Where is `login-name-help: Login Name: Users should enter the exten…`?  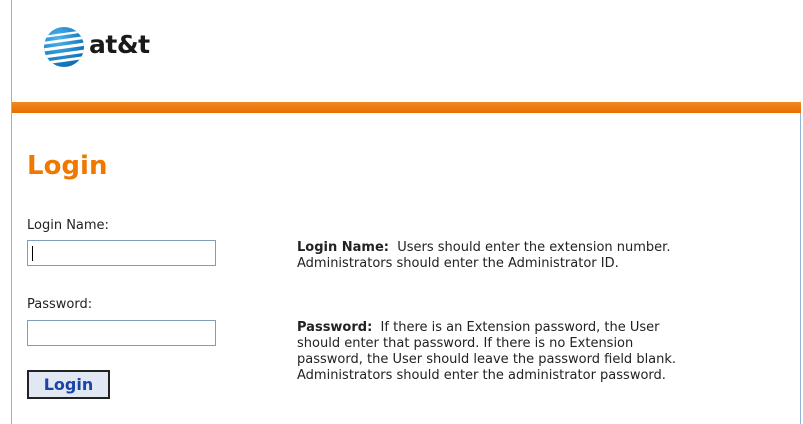 login-name-help: Login Name: Users should enter the exten… is located at coordinates (547, 256).